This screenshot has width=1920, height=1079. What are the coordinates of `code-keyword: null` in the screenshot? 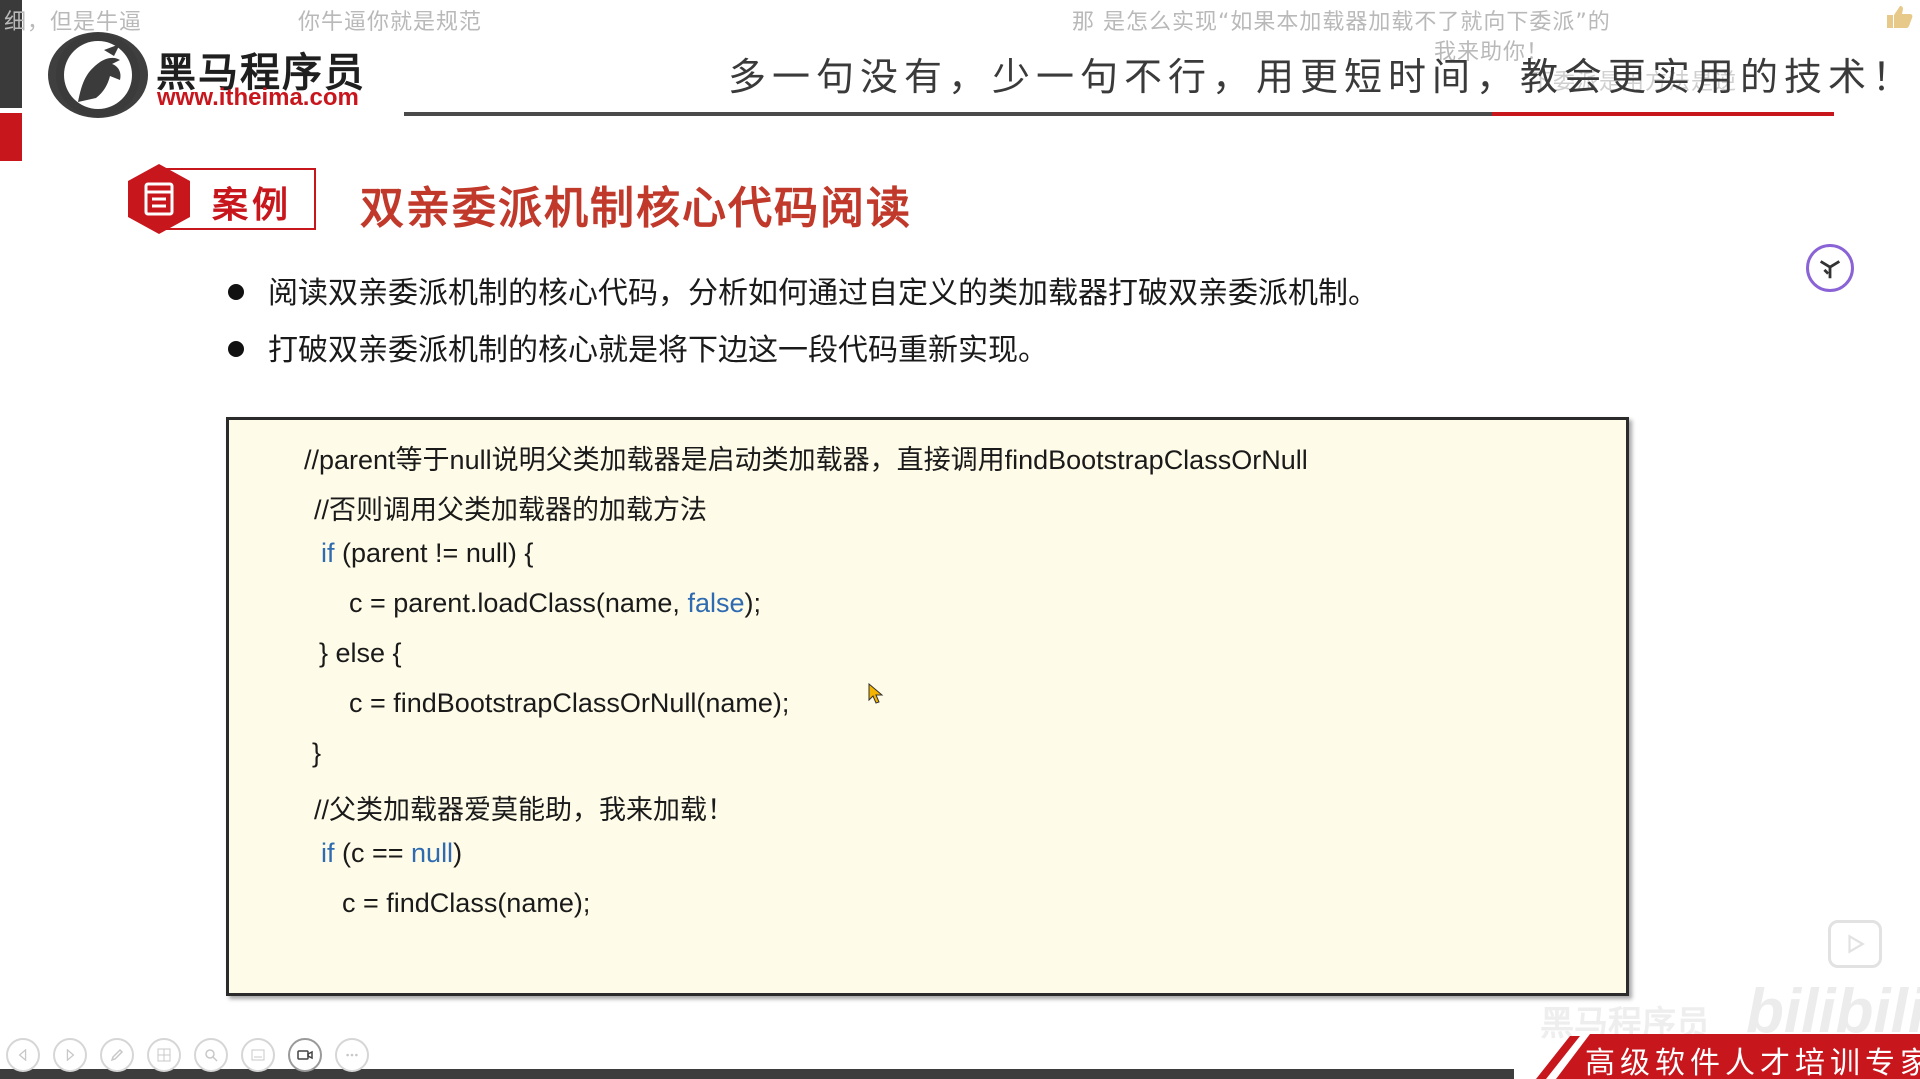 It's located at (432, 853).